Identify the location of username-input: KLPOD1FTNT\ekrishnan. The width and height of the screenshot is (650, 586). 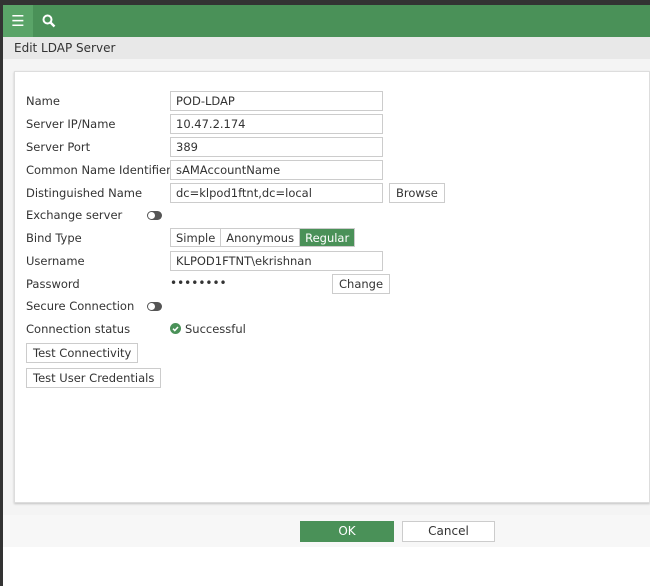
(276, 261).